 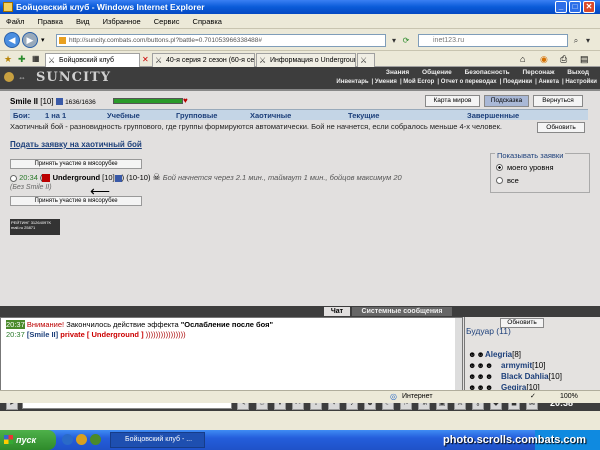 What do you see at coordinates (581, 82) in the screenshot?
I see `nav-settings: Настройки` at bounding box center [581, 82].